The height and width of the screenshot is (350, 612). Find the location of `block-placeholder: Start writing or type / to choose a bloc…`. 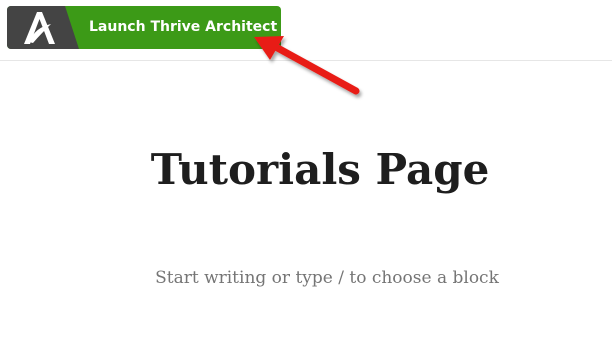

block-placeholder: Start writing or type / to choose a bloc… is located at coordinates (306, 278).